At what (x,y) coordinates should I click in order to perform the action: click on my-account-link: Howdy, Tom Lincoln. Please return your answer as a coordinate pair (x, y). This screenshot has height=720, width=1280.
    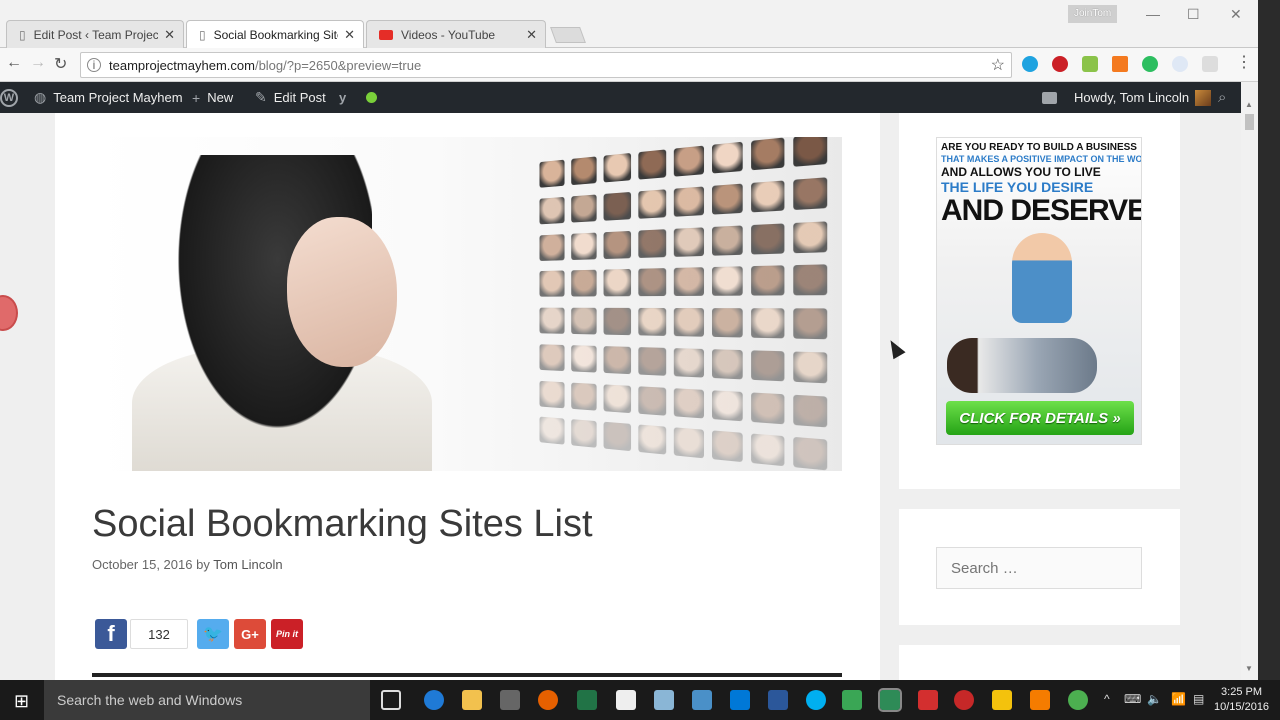
    Looking at the image, I should click on (1143, 97).